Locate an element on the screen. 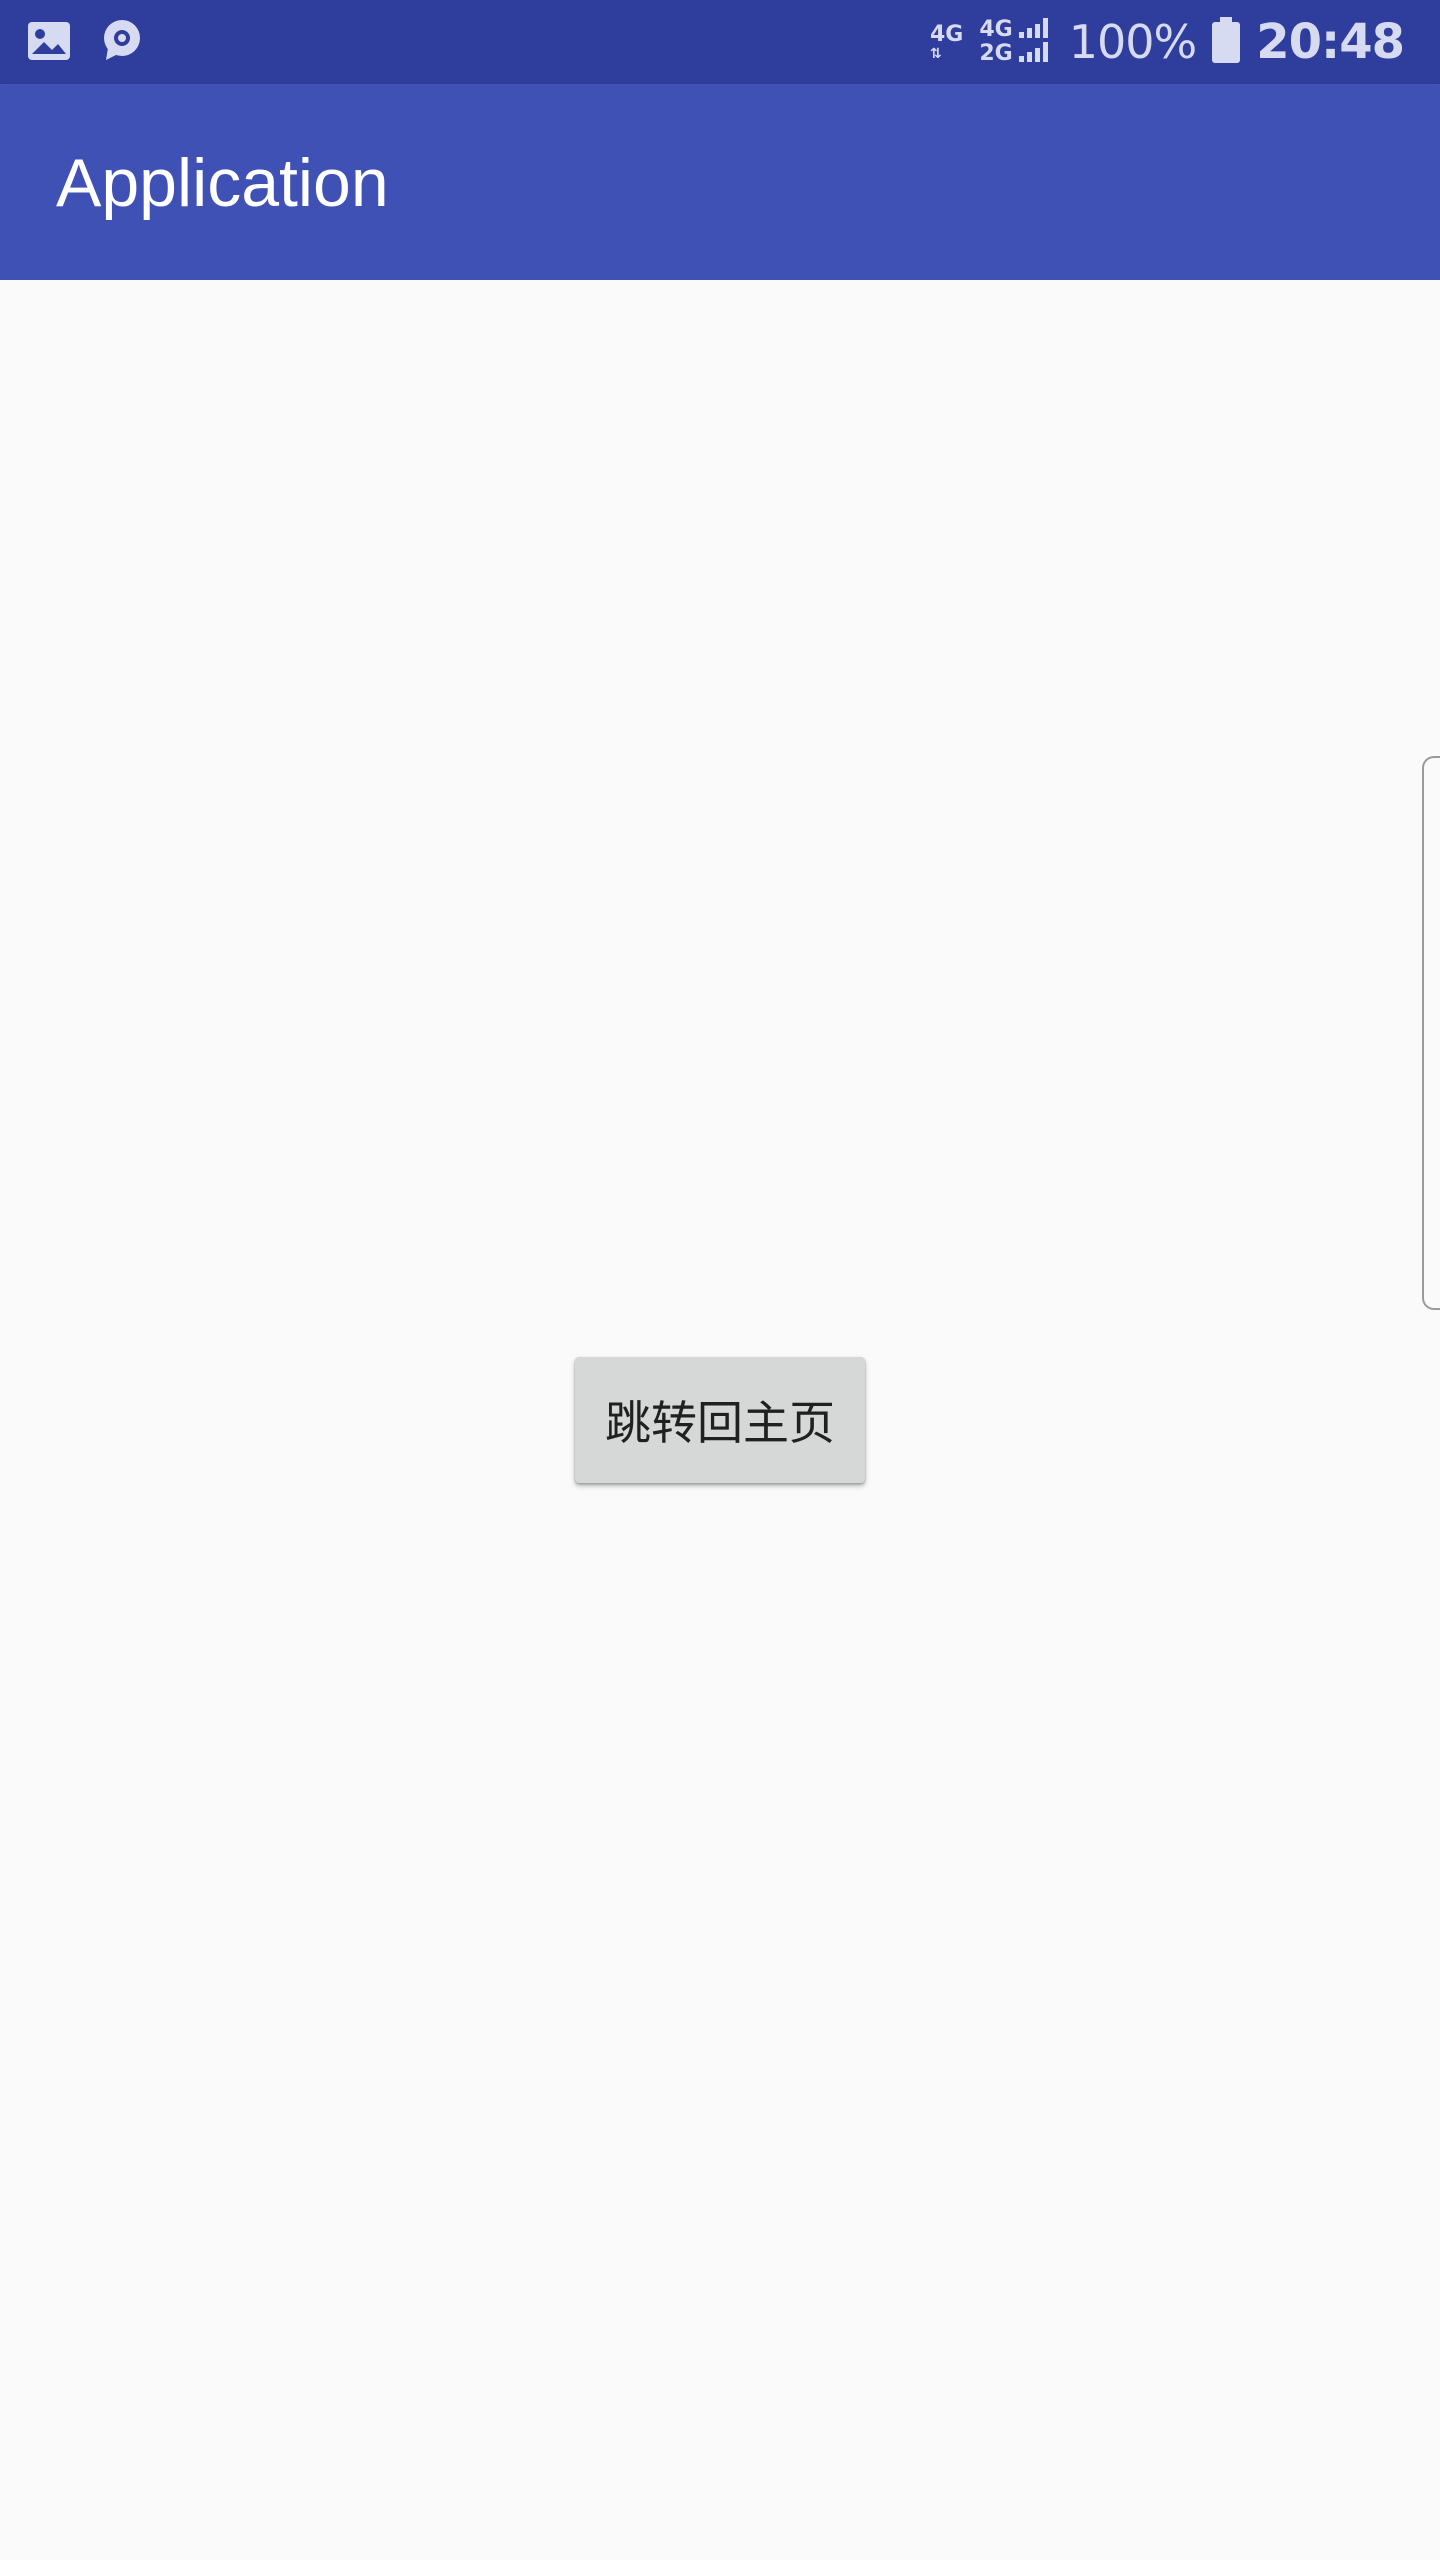 The image size is (1440, 2560). status-indicators: 4G ⇅ 4G 2G 100% 20:48 is located at coordinates (1167, 42).